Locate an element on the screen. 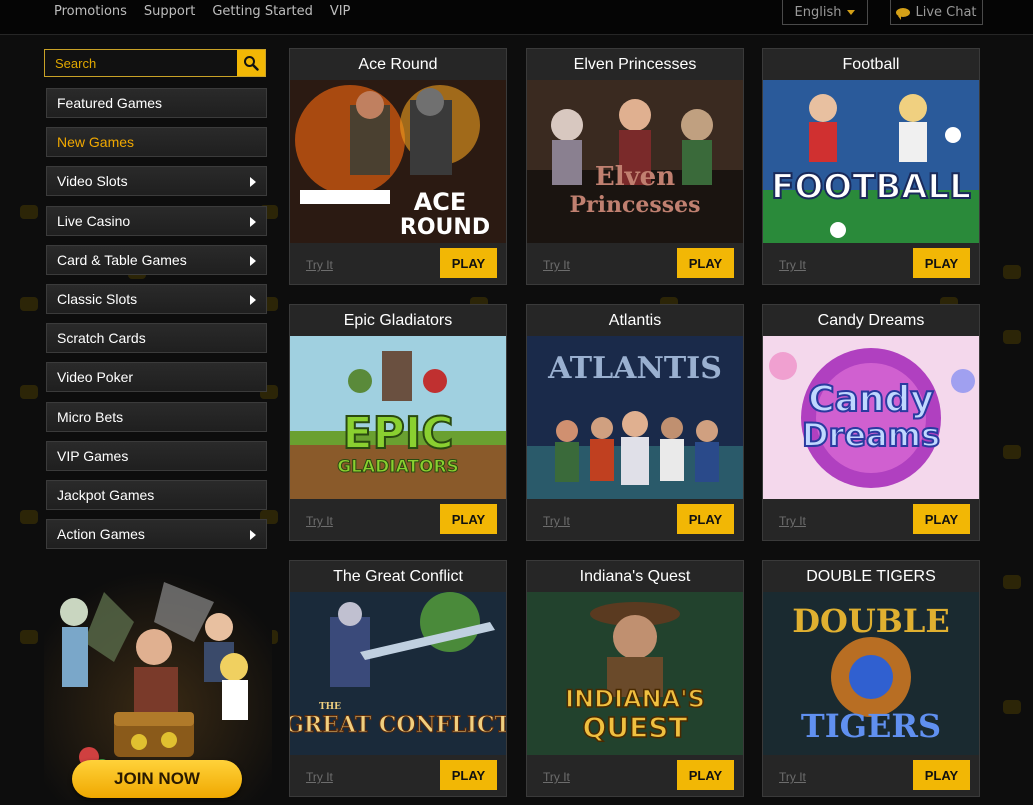 The height and width of the screenshot is (805, 1033). game-thumbnail: THE GREAT CONFLICT is located at coordinates (398, 673).